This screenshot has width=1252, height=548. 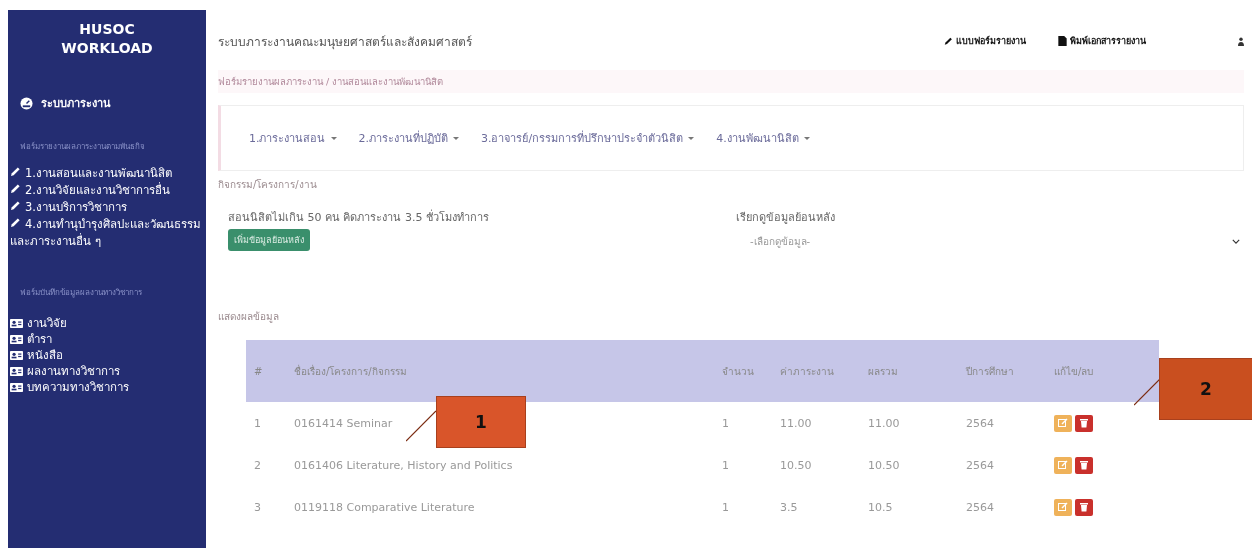 What do you see at coordinates (789, 507) in the screenshot?
I see `table-cell: 3.5` at bounding box center [789, 507].